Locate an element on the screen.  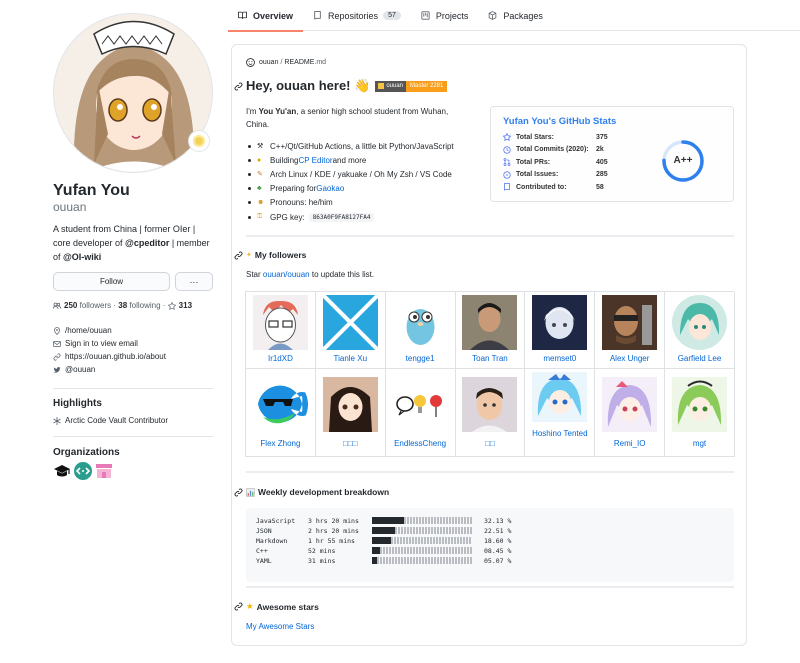
follower-cell: □□ is located at coordinates (490, 413).